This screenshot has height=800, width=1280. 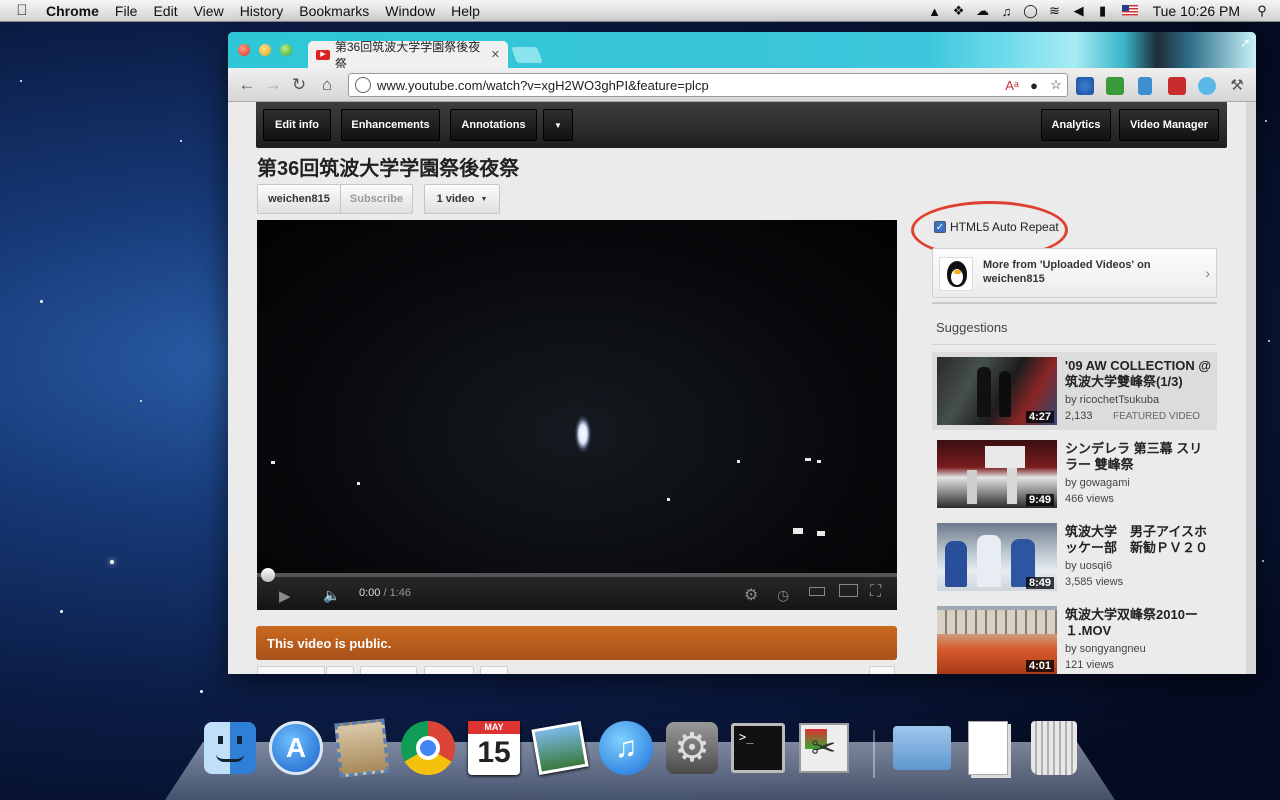 I want to click on time-display: 0:00 / 1:46, so click(x=385, y=593).